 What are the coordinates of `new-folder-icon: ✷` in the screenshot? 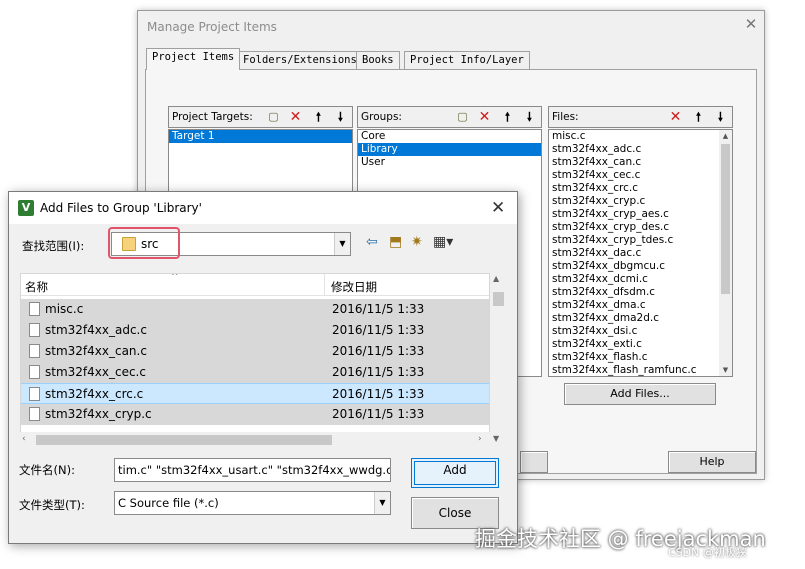 It's located at (417, 242).